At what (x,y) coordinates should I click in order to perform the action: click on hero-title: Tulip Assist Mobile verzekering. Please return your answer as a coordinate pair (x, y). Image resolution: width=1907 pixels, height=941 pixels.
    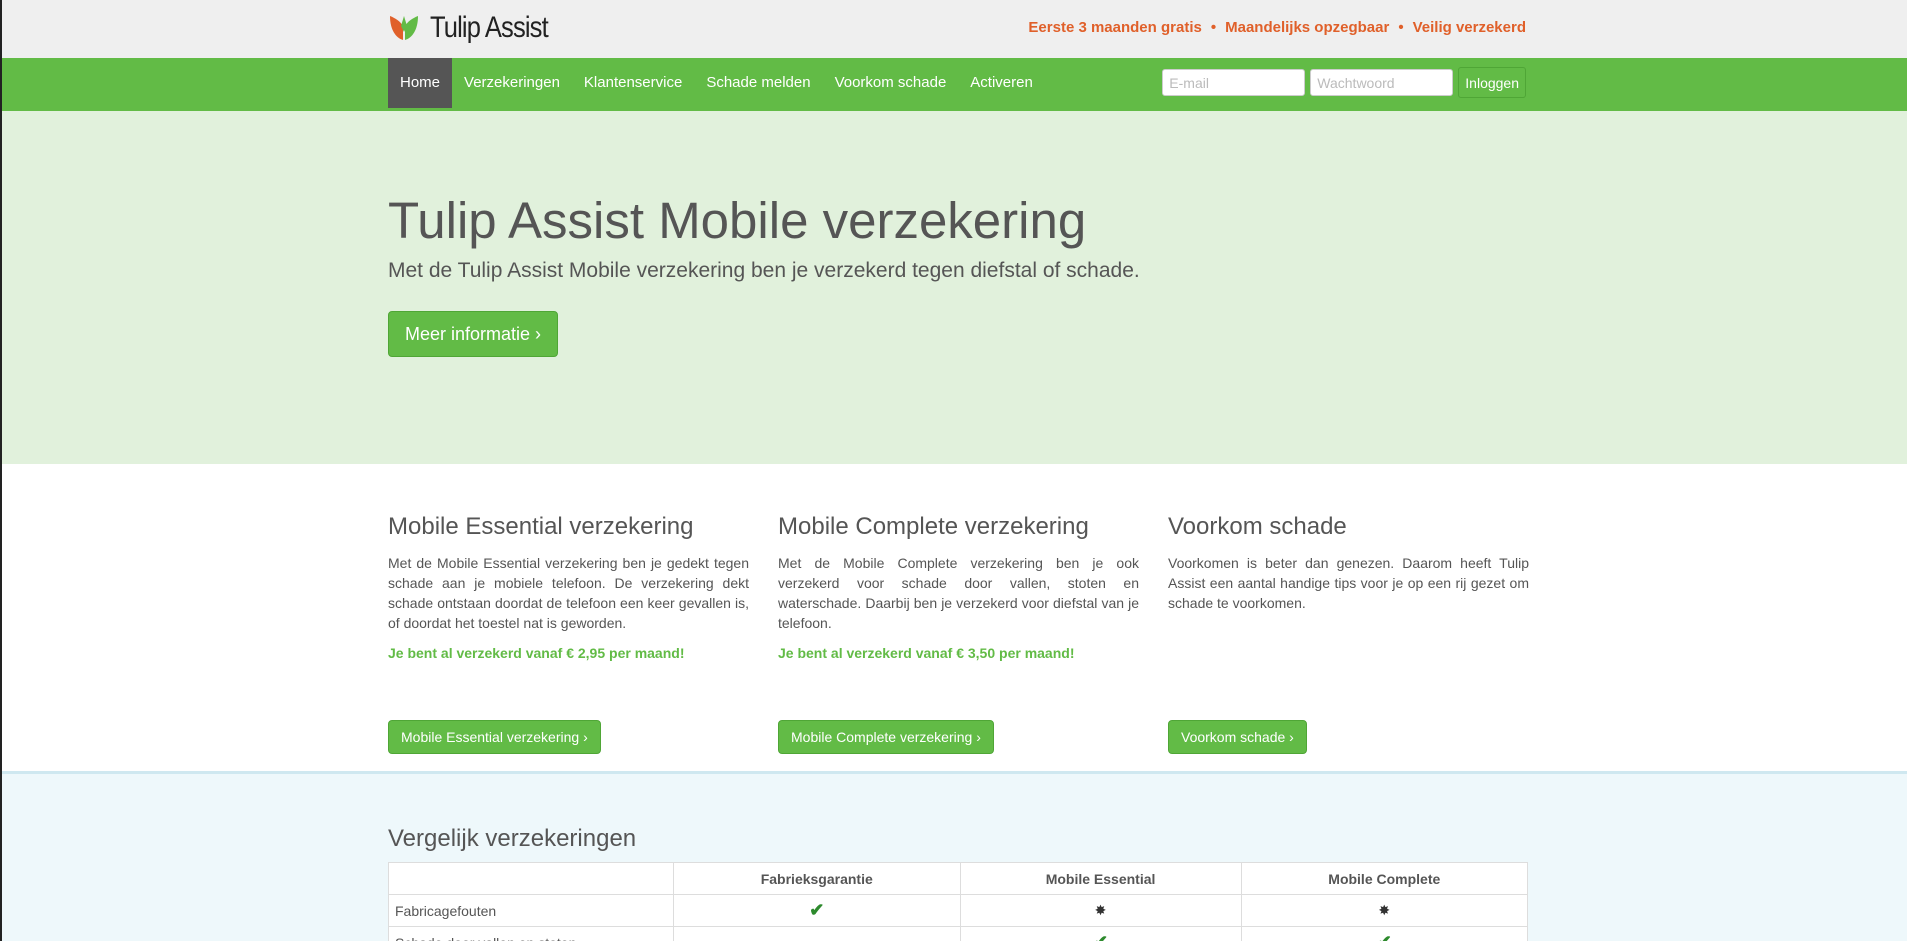
    Looking at the image, I should click on (737, 220).